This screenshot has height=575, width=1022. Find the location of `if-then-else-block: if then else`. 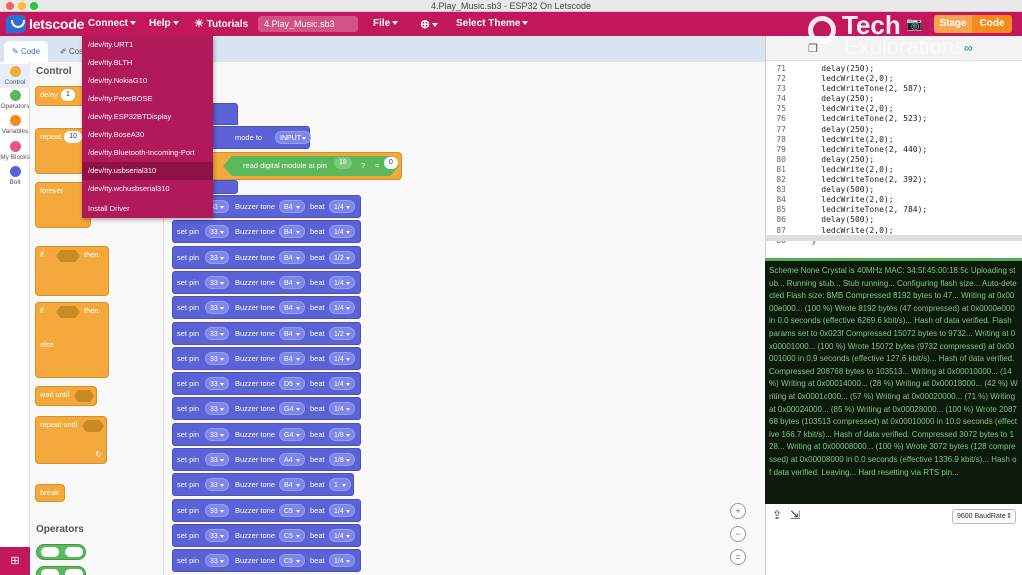

if-then-else-block: if then else is located at coordinates (72, 340).